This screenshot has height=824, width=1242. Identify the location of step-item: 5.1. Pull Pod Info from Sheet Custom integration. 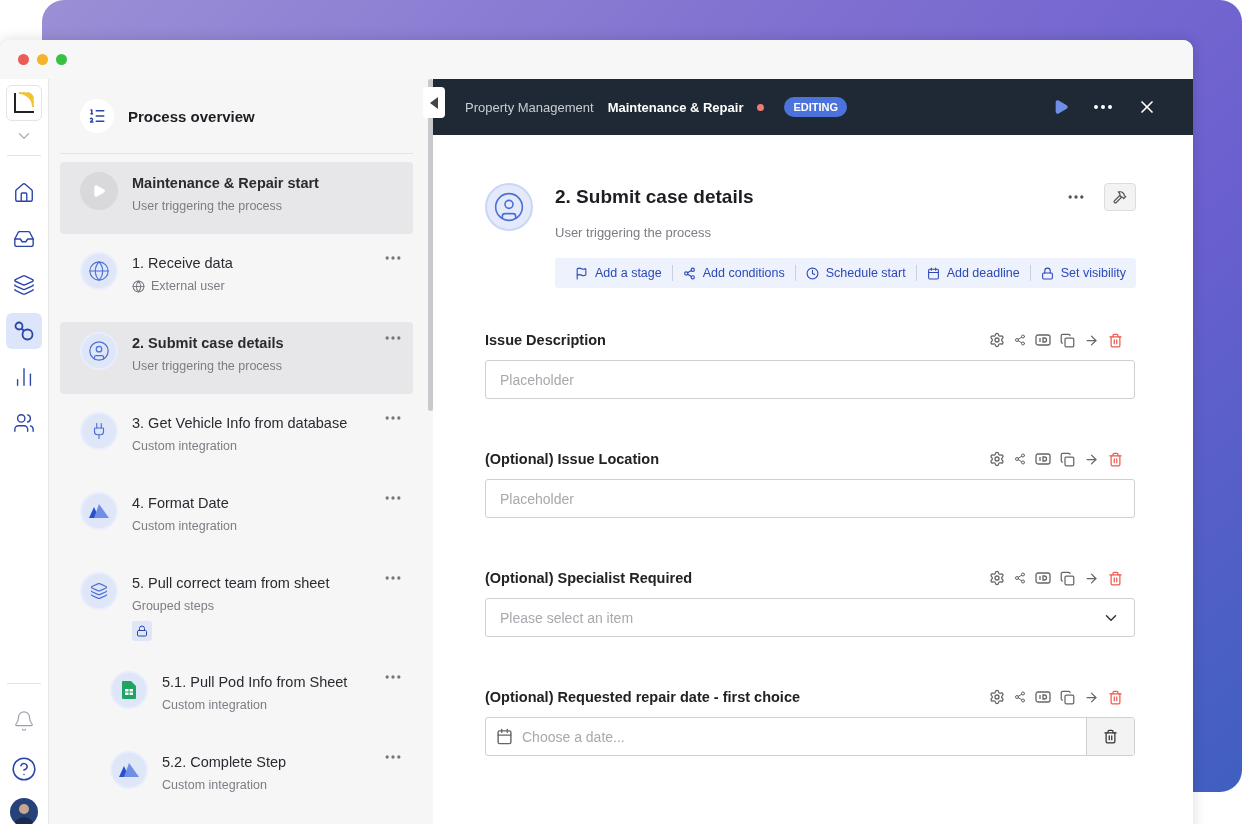
(236, 697).